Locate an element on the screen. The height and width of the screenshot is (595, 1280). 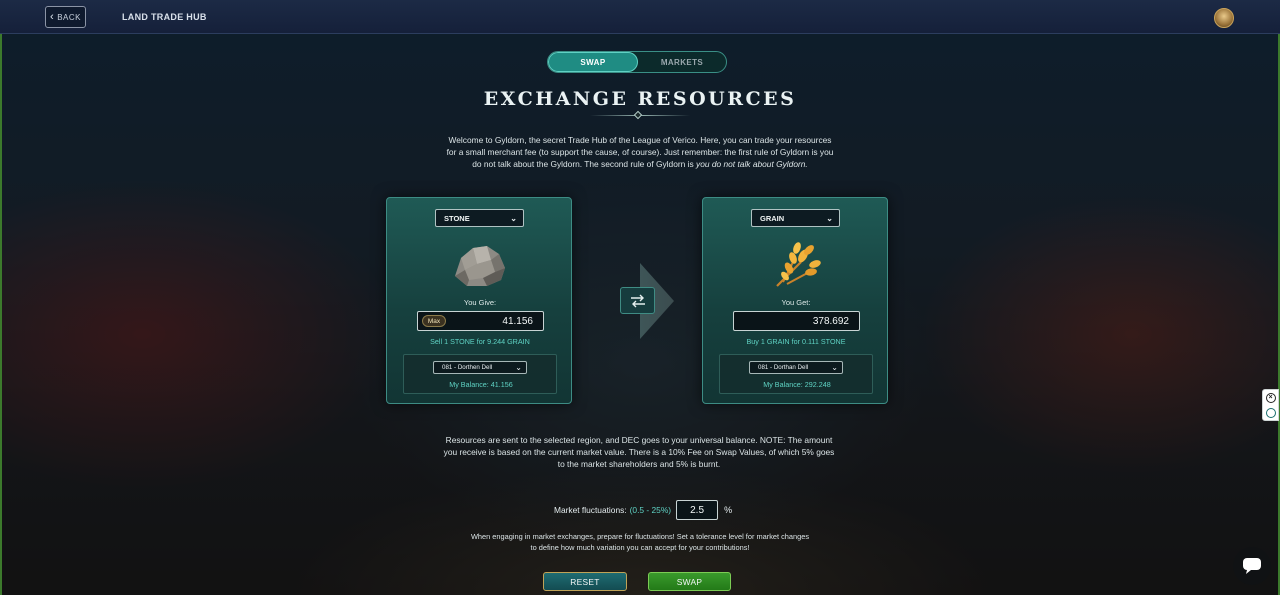
reverse-swap-button is located at coordinates (637, 300).